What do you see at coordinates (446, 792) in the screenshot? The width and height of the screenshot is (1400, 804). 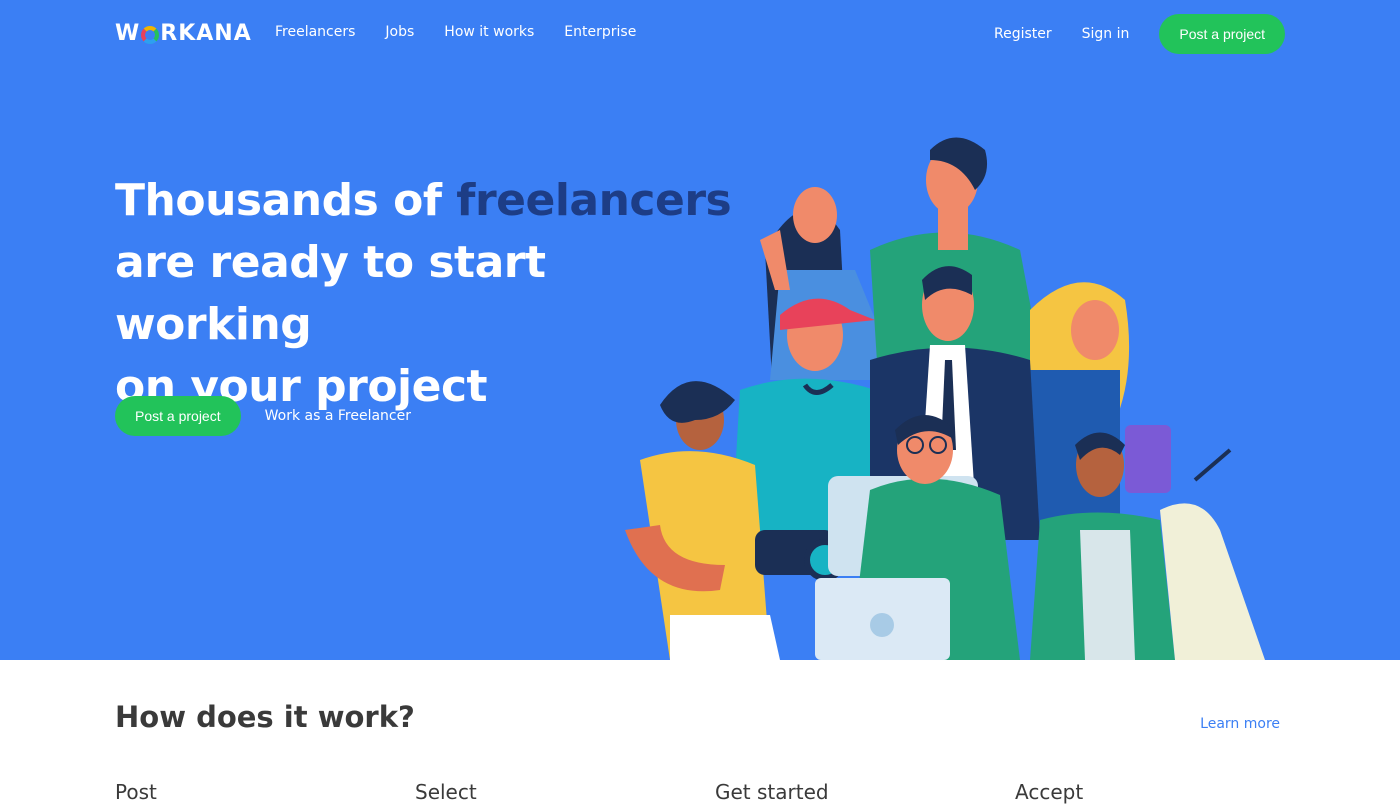 I see `step-select: Select` at bounding box center [446, 792].